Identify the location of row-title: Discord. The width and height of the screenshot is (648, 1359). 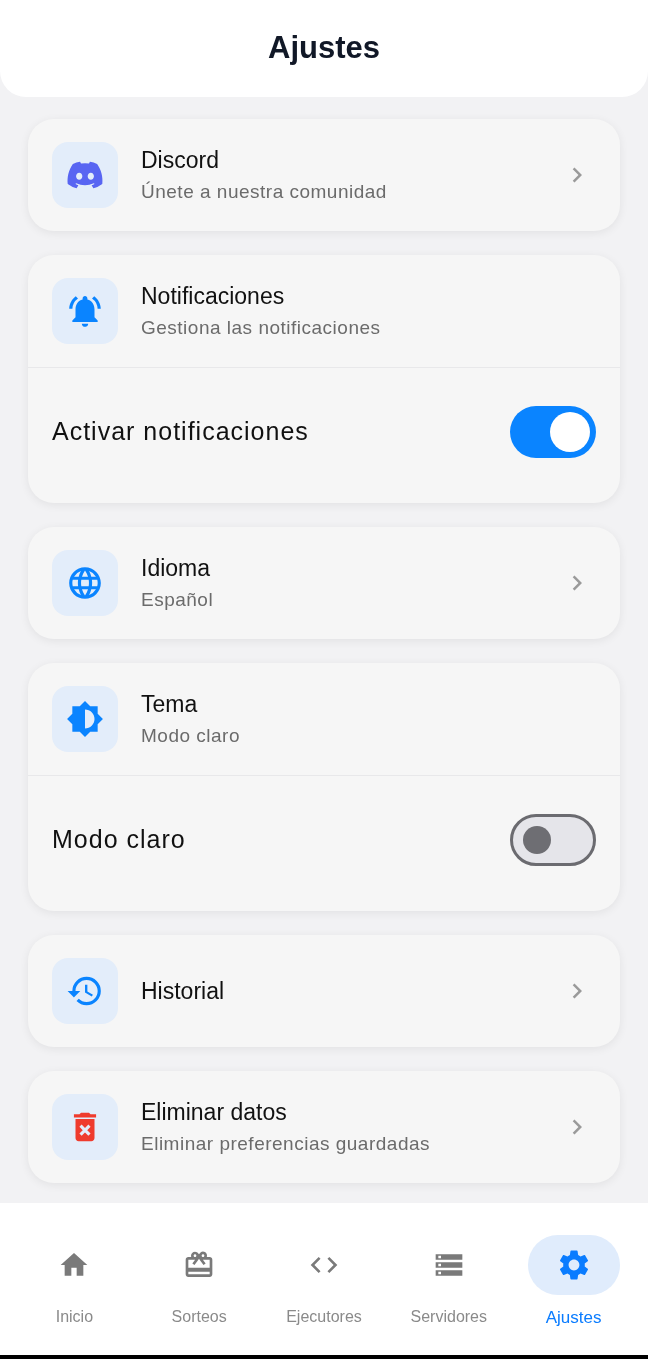
(180, 160).